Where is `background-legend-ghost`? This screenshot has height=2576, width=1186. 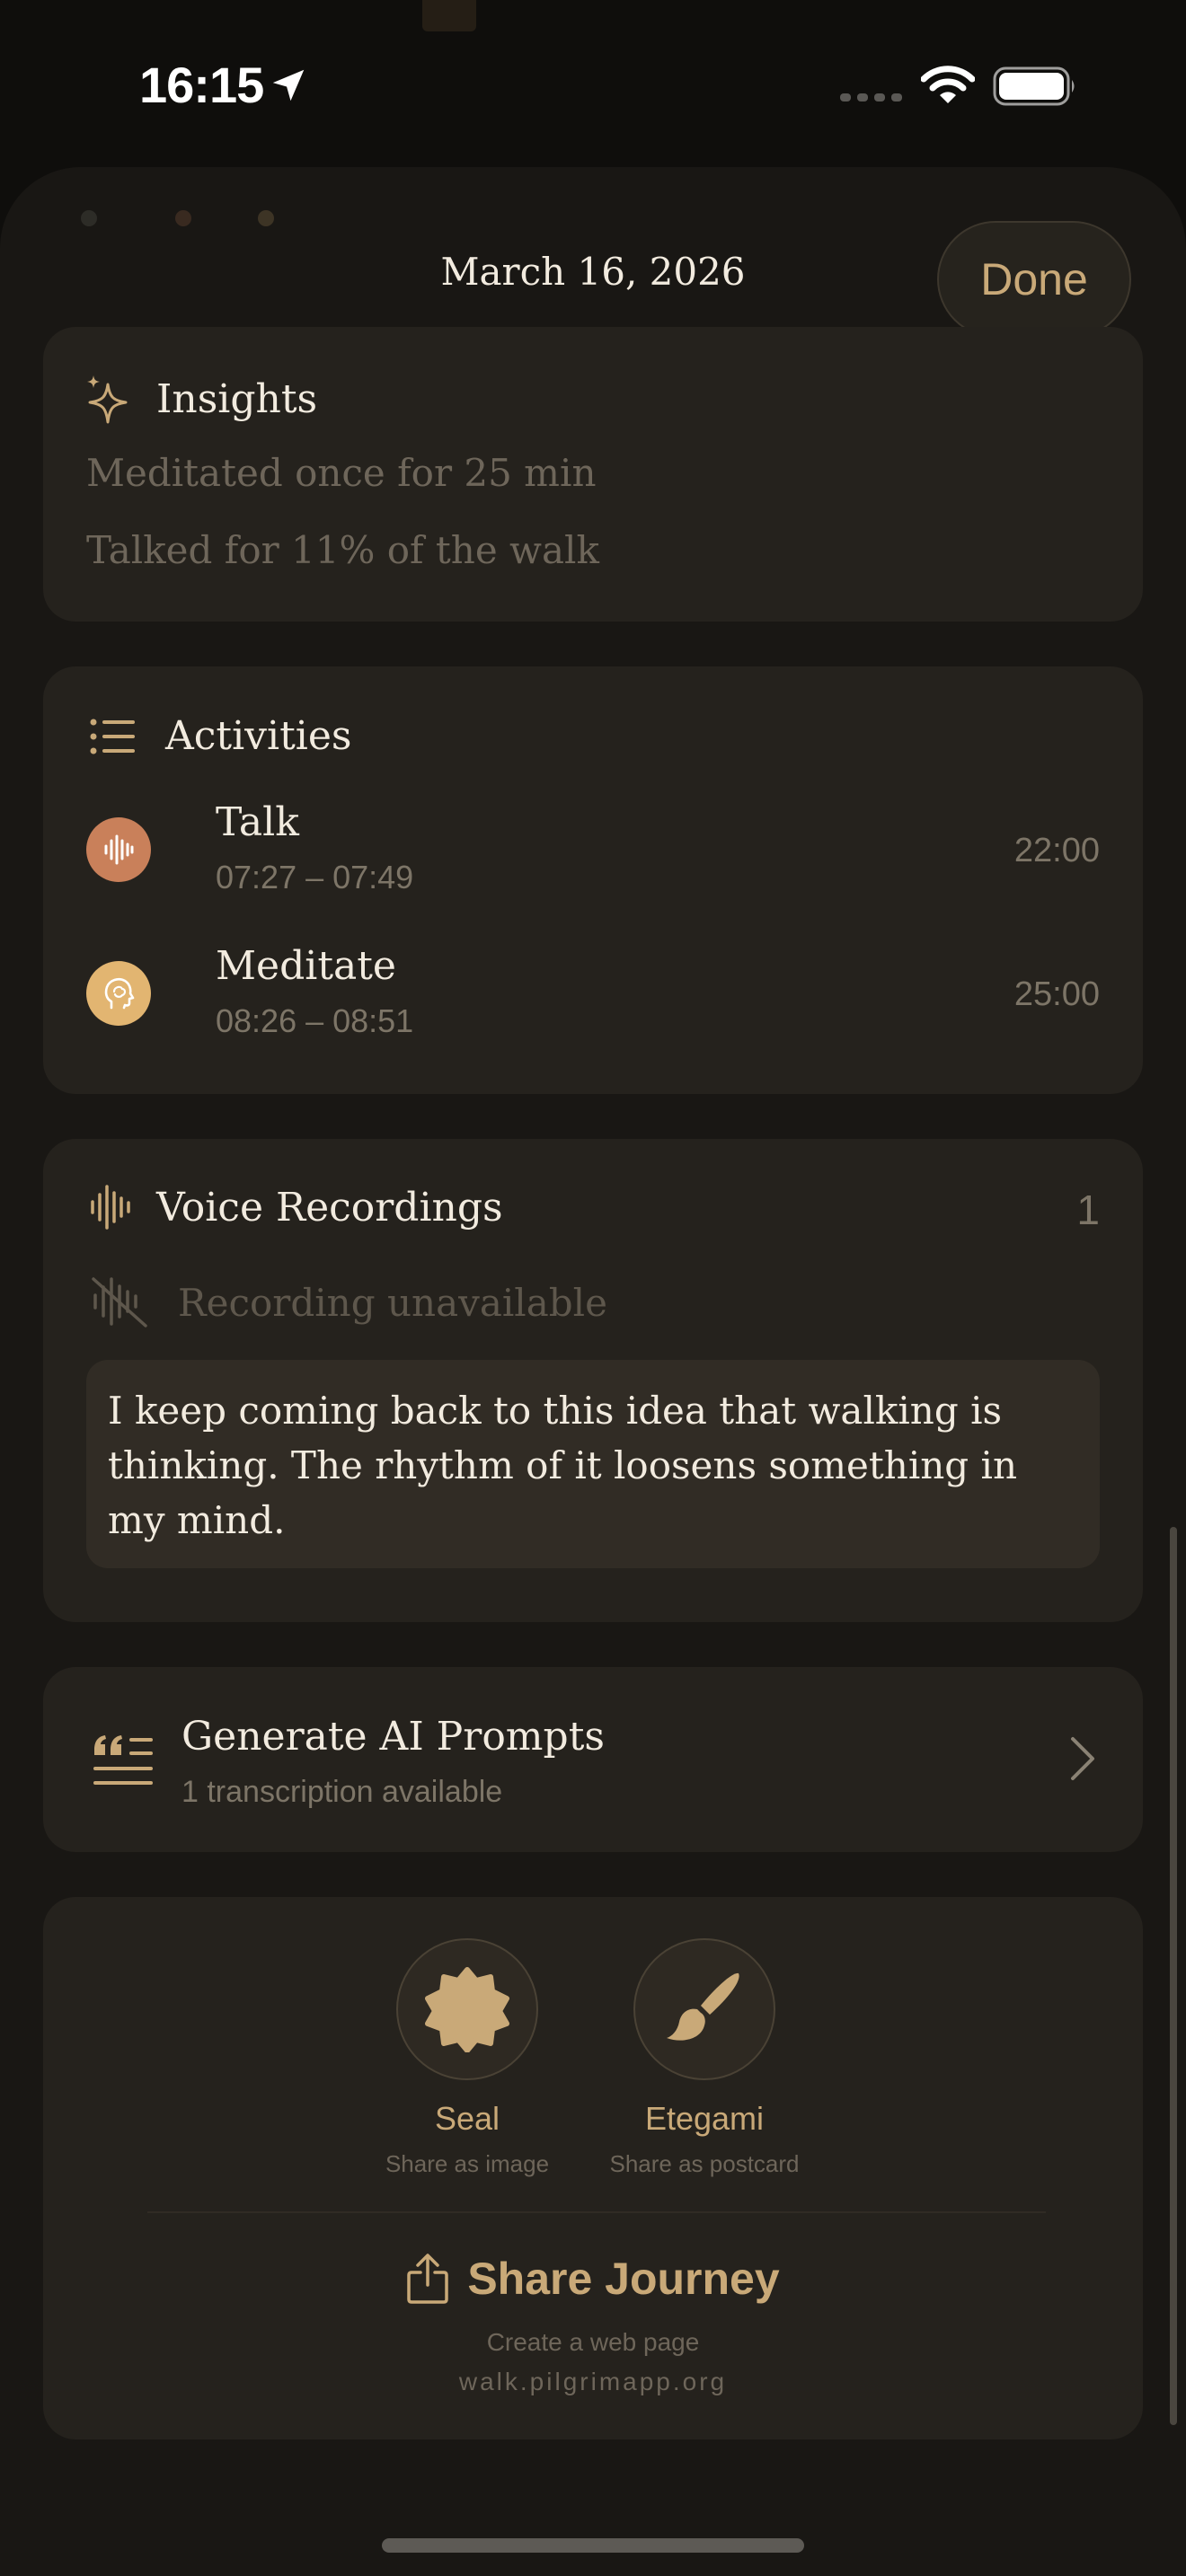 background-legend-ghost is located at coordinates (204, 218).